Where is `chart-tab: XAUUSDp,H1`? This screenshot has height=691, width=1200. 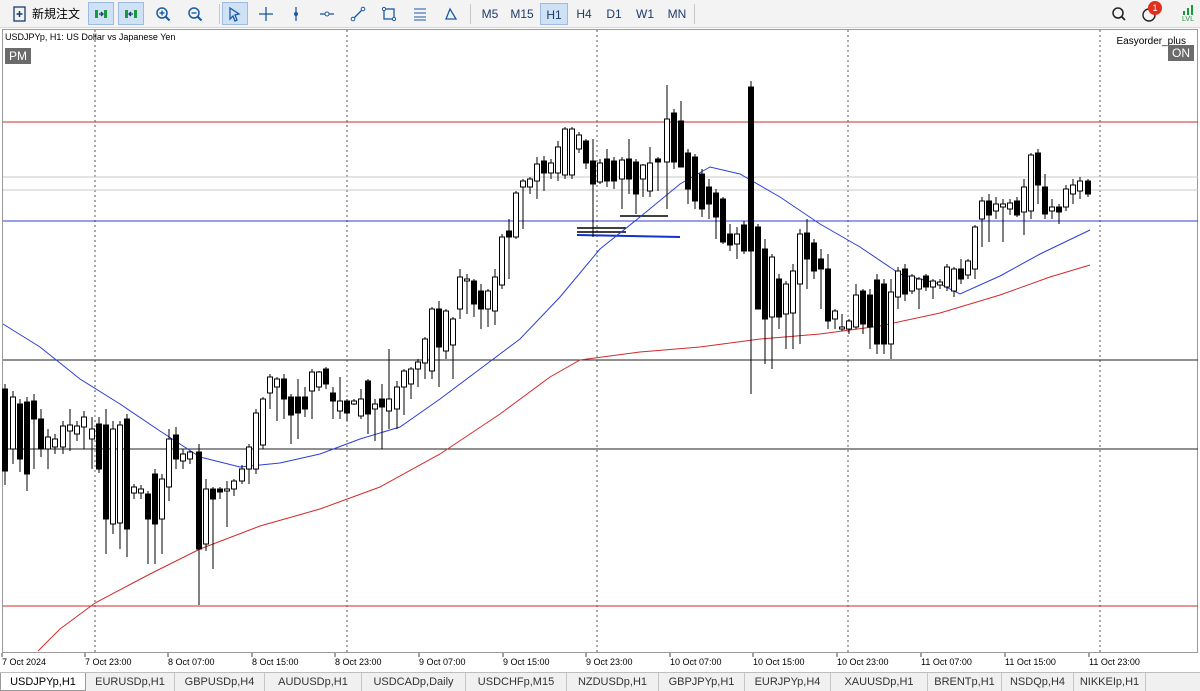
chart-tab: XAUUSDp,H1 is located at coordinates (879, 682).